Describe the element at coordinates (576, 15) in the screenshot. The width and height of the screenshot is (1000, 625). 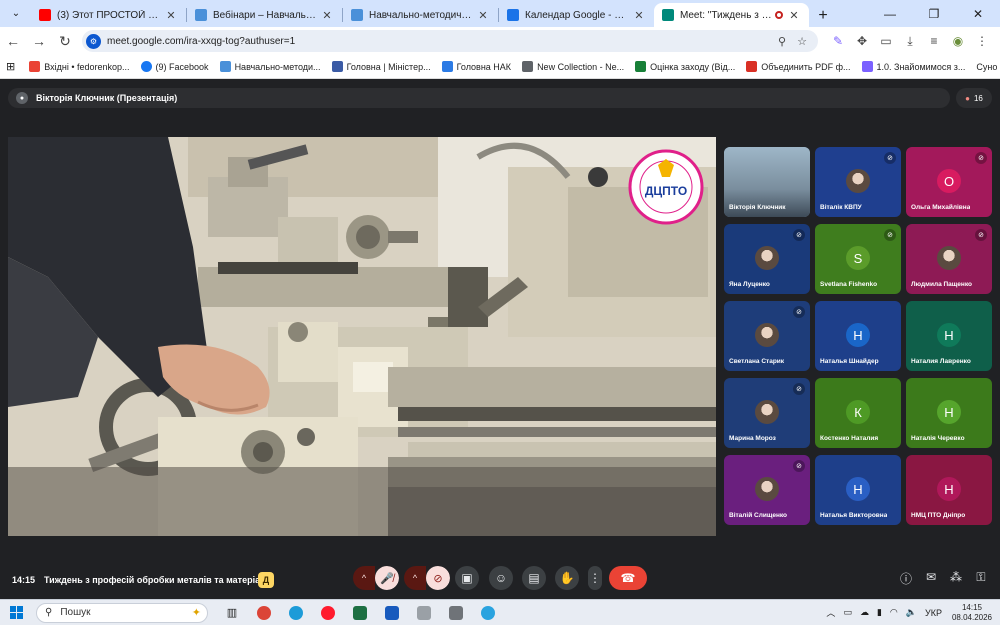
I see `browser-tab-4: Календар Google - квітень 20 ✕` at that location.